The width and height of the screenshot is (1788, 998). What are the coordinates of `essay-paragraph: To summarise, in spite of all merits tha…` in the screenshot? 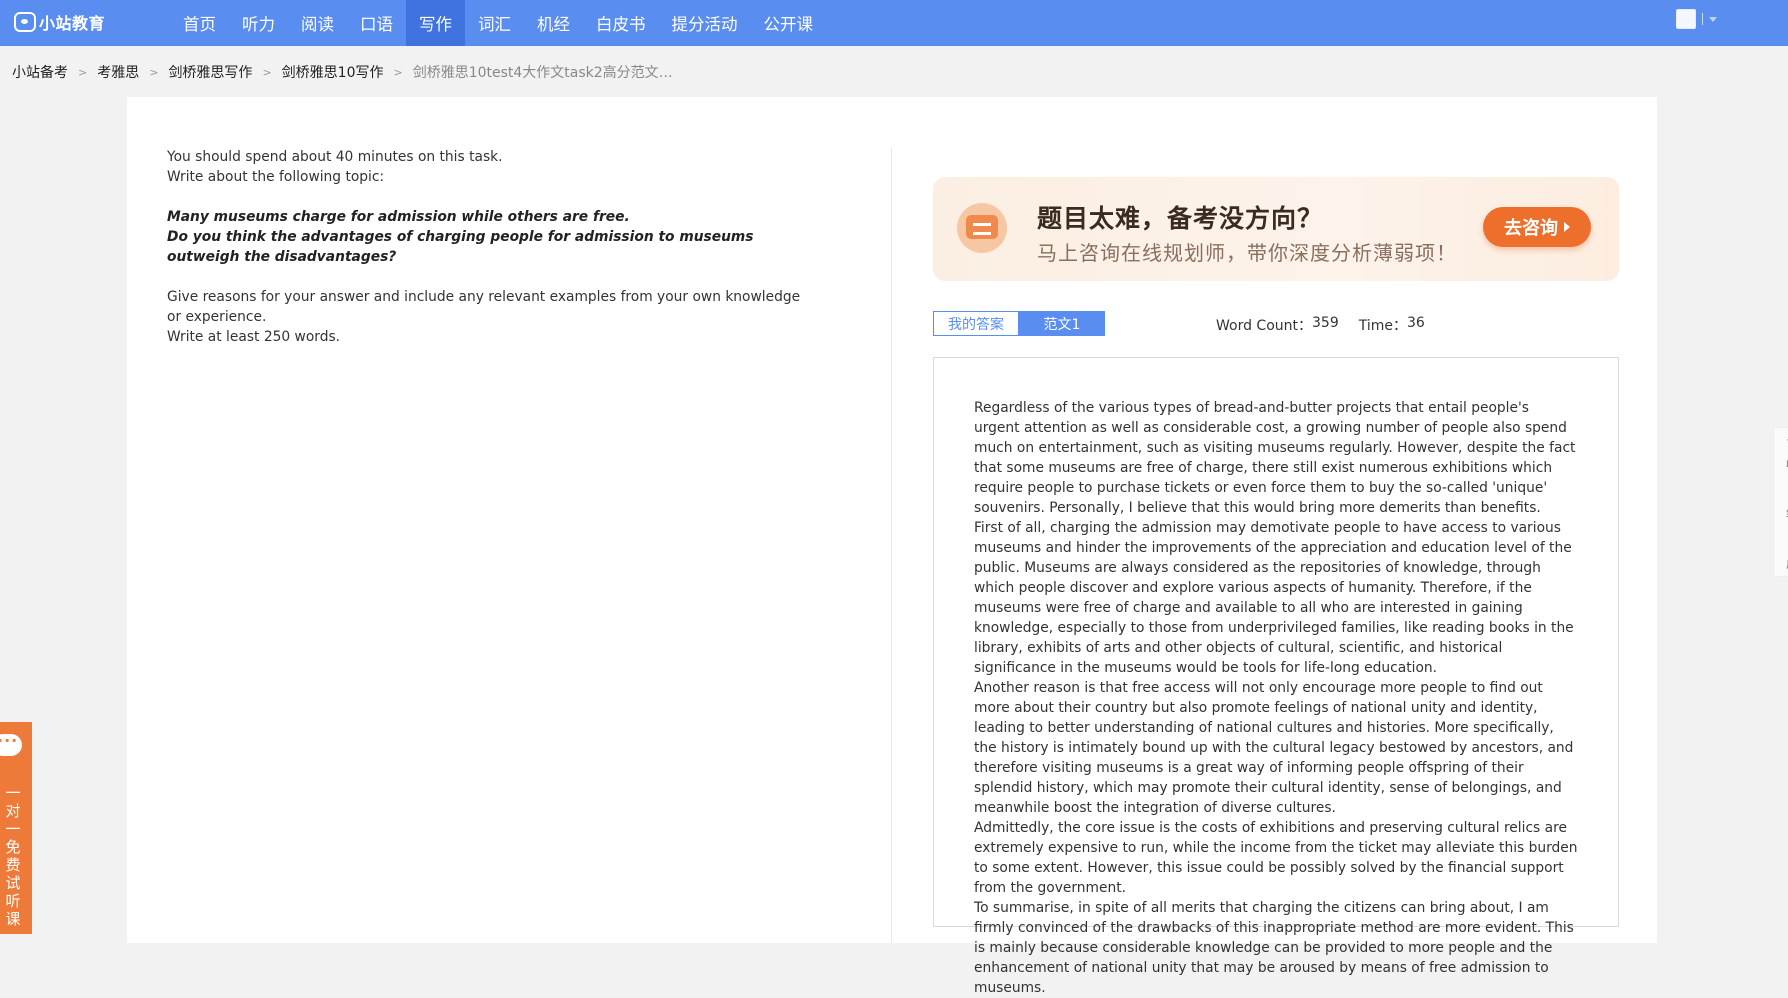 It's located at (1274, 948).